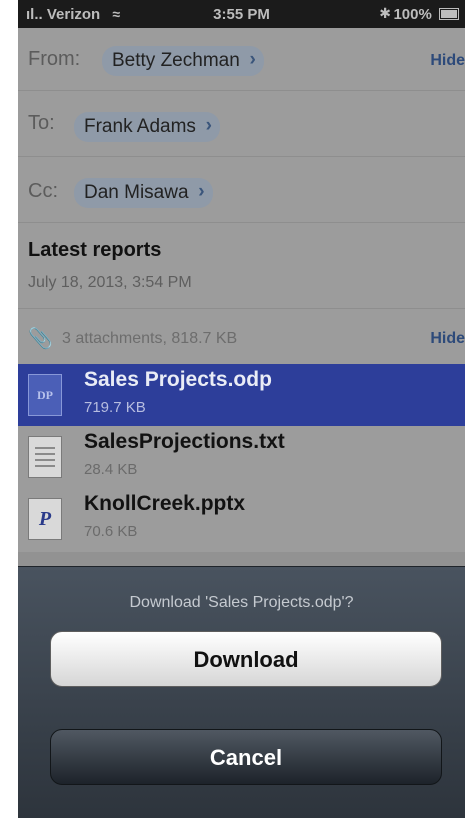 Image resolution: width=465 pixels, height=818 pixels. What do you see at coordinates (241, 519) in the screenshot?
I see `attachment-item-knollcreek-pptx: P KnollCreek.pptx 70.6 KB` at bounding box center [241, 519].